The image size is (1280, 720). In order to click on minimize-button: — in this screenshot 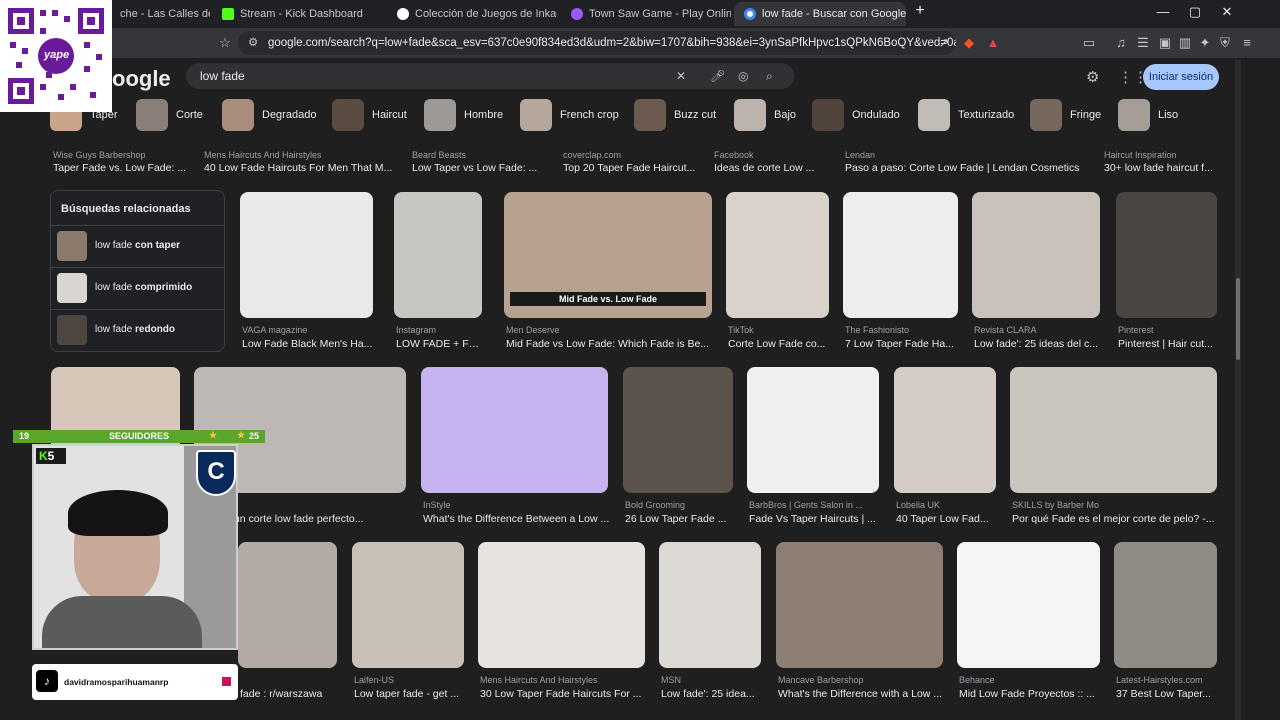, I will do `click(1163, 11)`.